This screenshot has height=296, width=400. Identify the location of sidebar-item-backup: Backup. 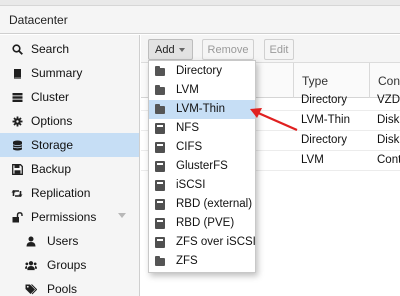
(69, 169).